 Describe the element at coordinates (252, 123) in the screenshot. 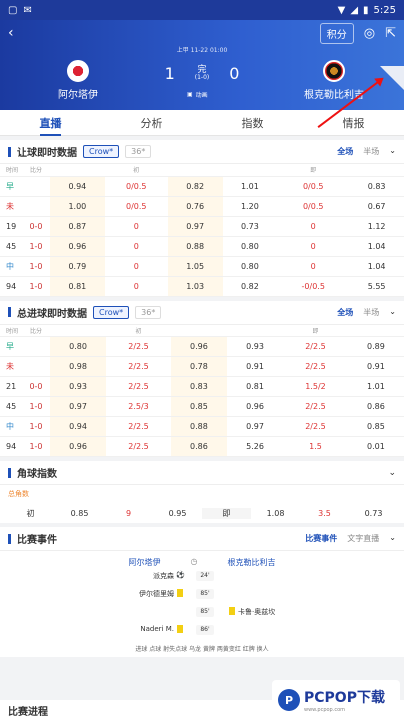

I see `tab-odds: 指数` at that location.